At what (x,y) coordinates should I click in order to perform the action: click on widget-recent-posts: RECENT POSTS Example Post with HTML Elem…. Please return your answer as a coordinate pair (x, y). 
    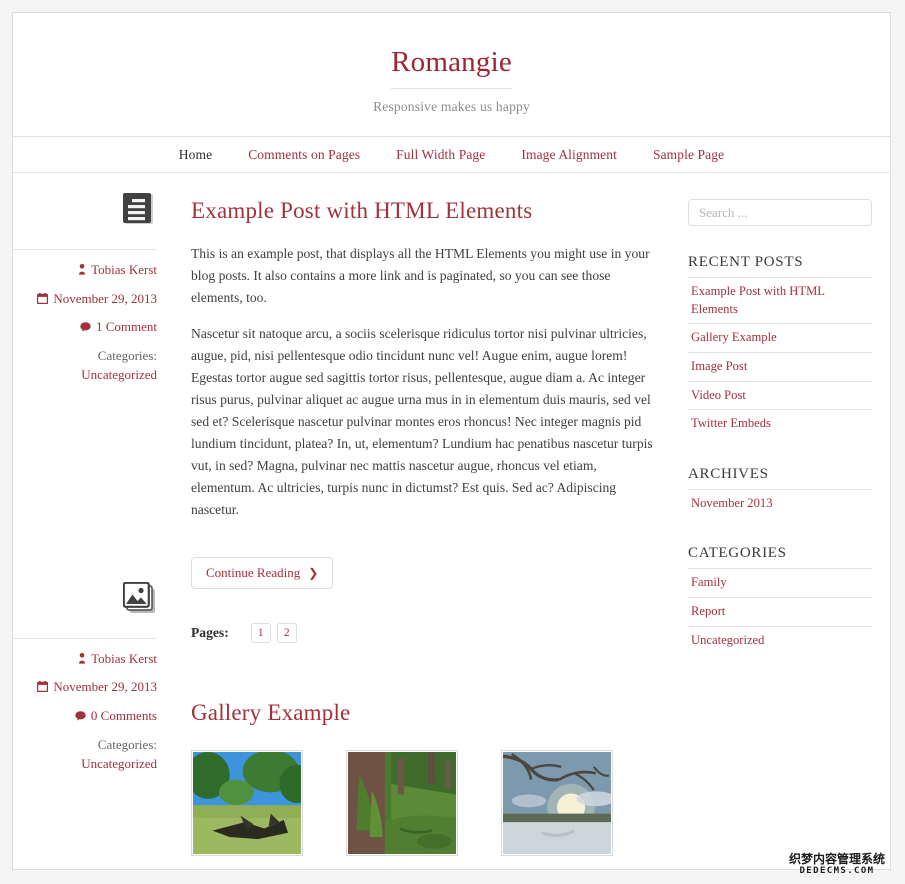
    Looking at the image, I should click on (780, 346).